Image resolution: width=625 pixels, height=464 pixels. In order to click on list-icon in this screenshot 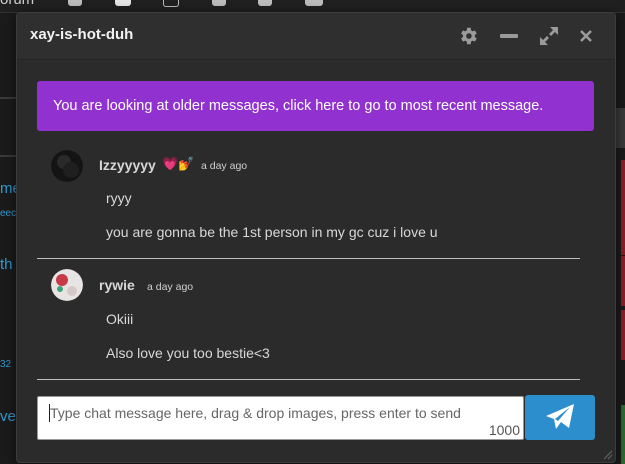, I will do `click(75, 3)`.